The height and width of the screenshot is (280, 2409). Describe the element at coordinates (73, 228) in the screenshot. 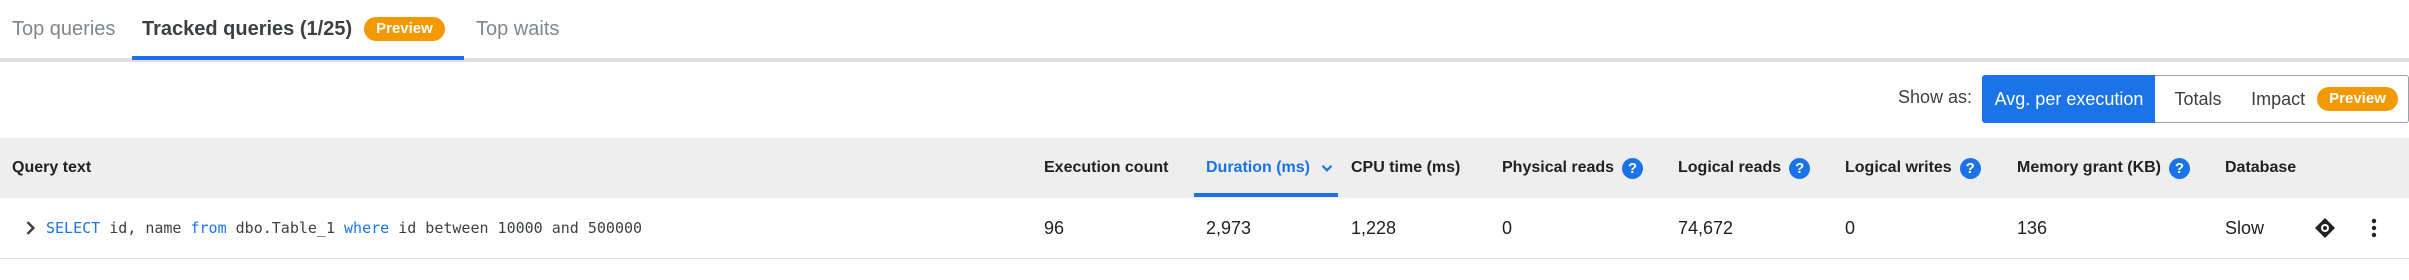

I see `sql-keyword: SELECT` at that location.